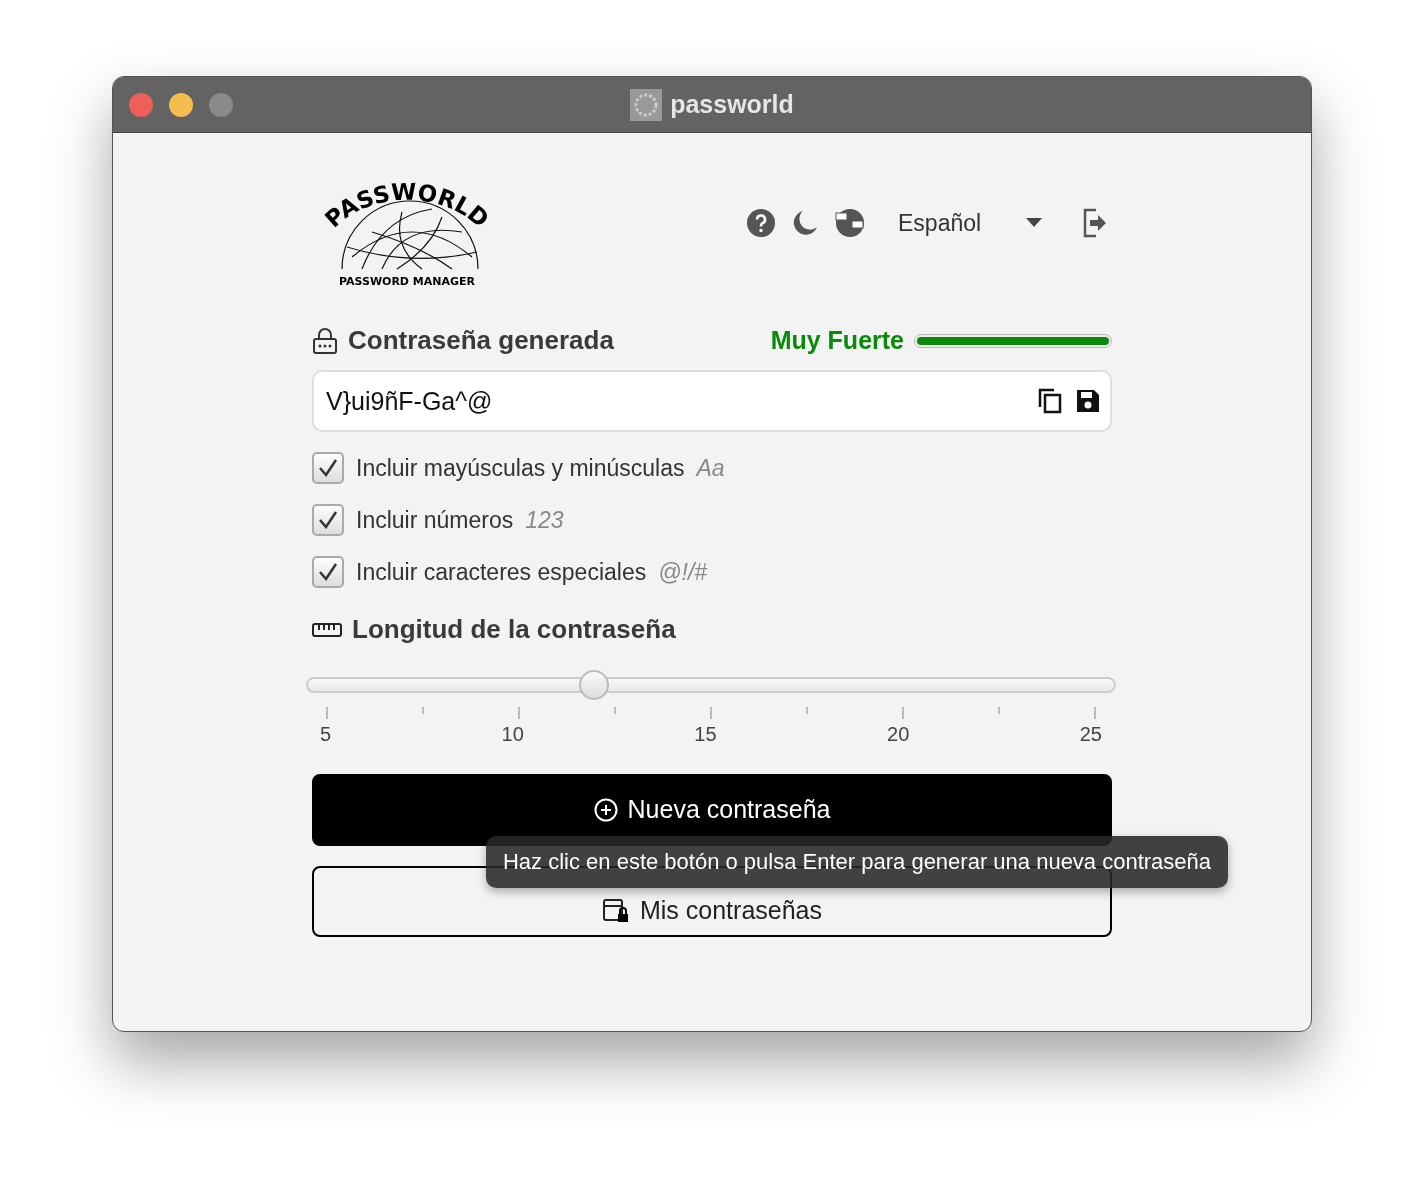 The height and width of the screenshot is (1180, 1424). Describe the element at coordinates (435, 520) in the screenshot. I see `option-label: Incluir números` at that location.